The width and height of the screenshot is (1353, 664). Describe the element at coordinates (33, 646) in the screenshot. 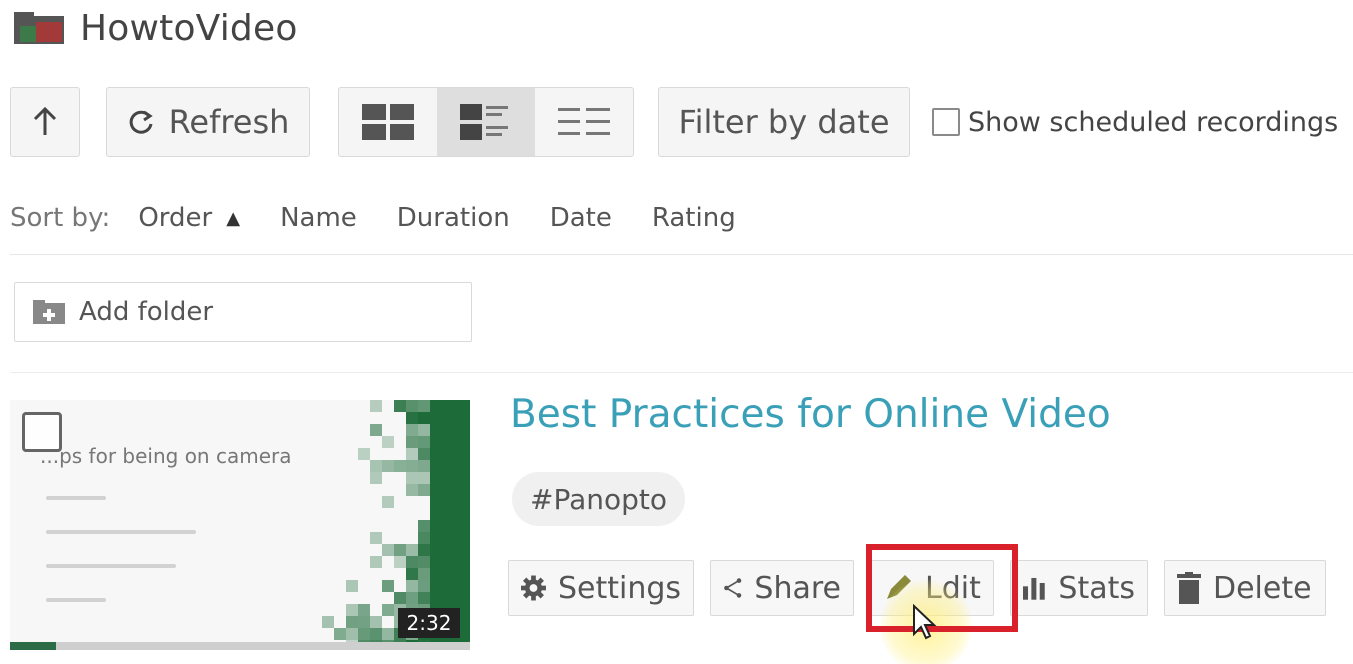

I see `watch-progress-fill` at that location.